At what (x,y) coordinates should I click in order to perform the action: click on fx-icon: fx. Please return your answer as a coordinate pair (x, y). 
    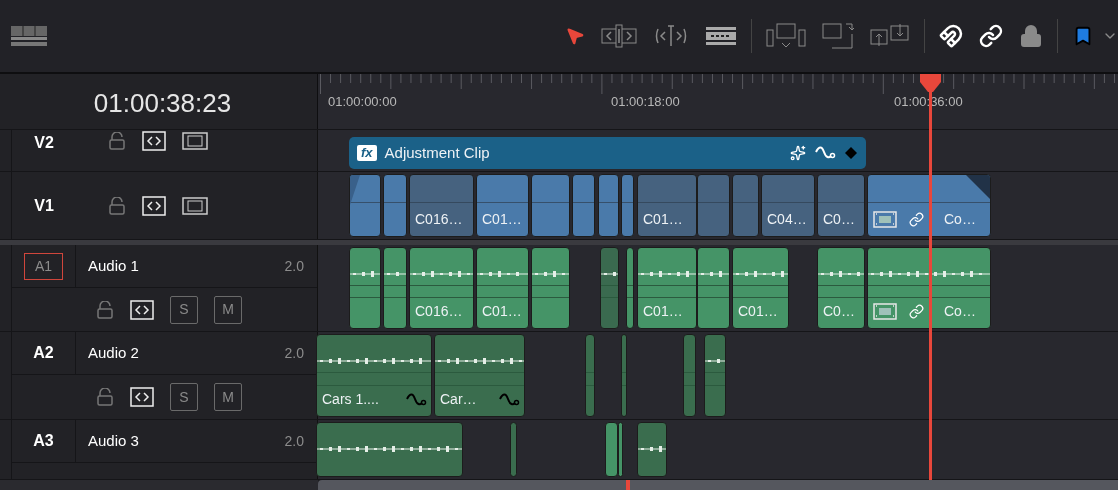
    Looking at the image, I should click on (367, 153).